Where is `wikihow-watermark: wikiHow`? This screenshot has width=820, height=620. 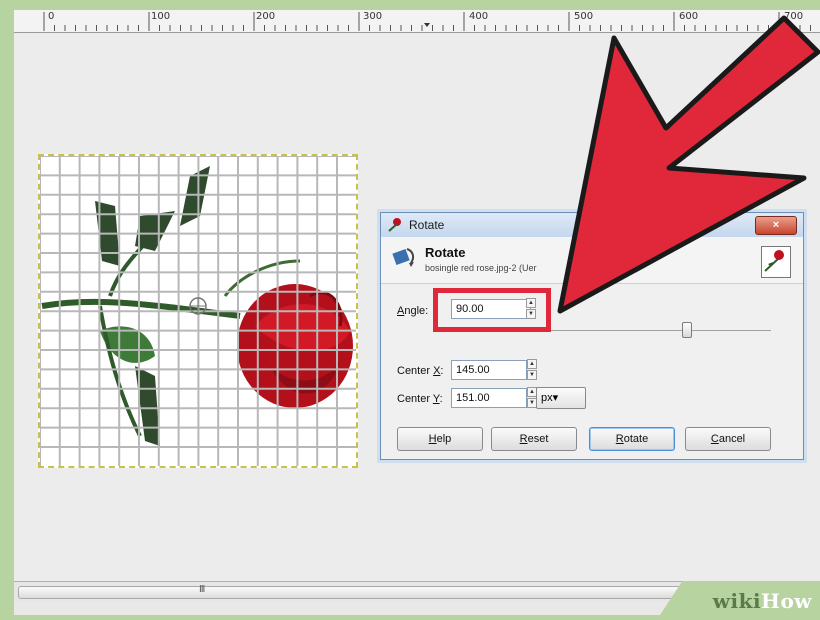
wikihow-watermark: wikiHow is located at coordinates (740, 598).